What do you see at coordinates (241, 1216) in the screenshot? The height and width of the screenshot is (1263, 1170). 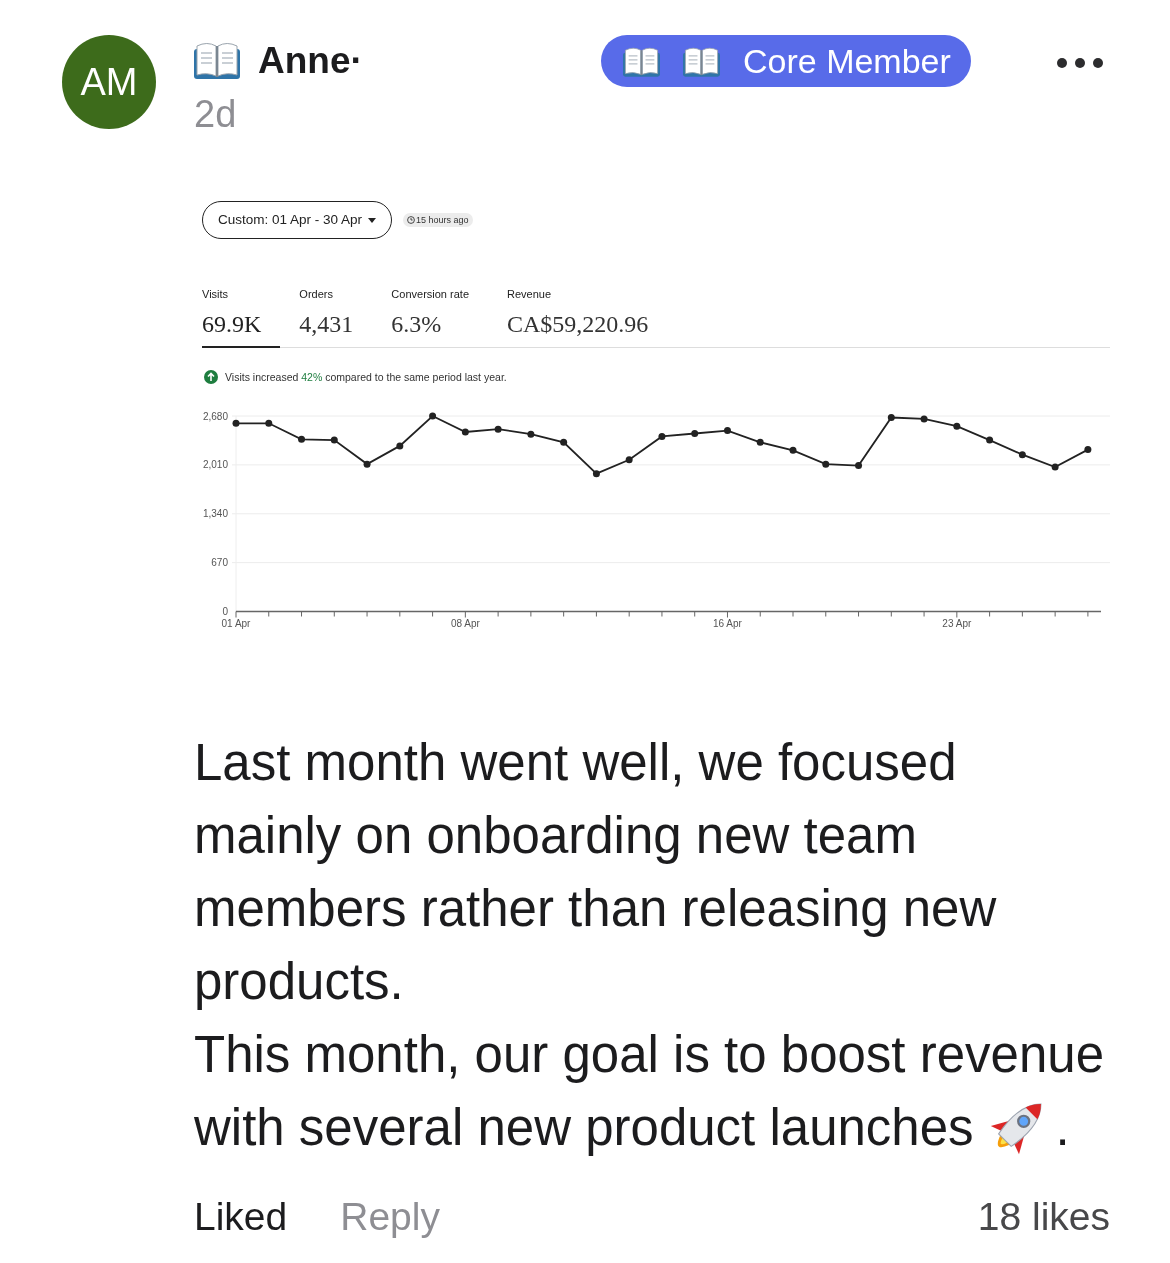 I see `like-button: Liked` at bounding box center [241, 1216].